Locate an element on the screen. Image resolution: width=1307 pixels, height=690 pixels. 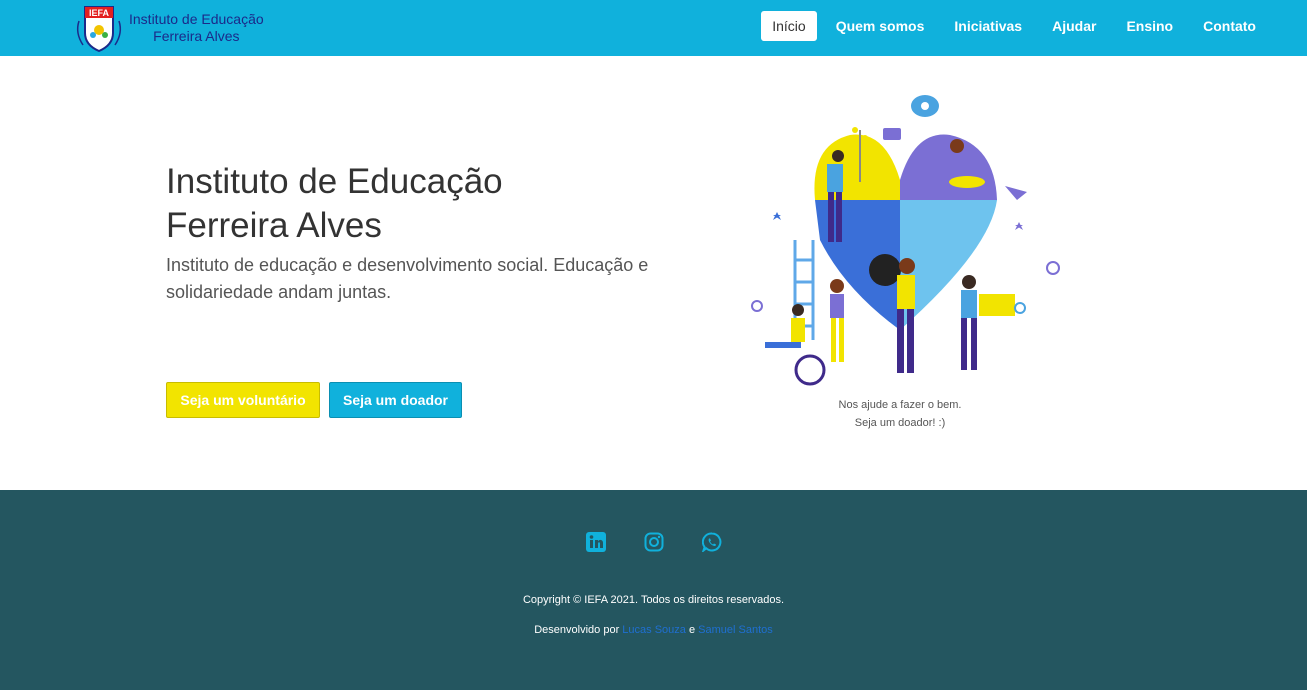
brand-line2: Ferreira Alves is located at coordinates (196, 36).